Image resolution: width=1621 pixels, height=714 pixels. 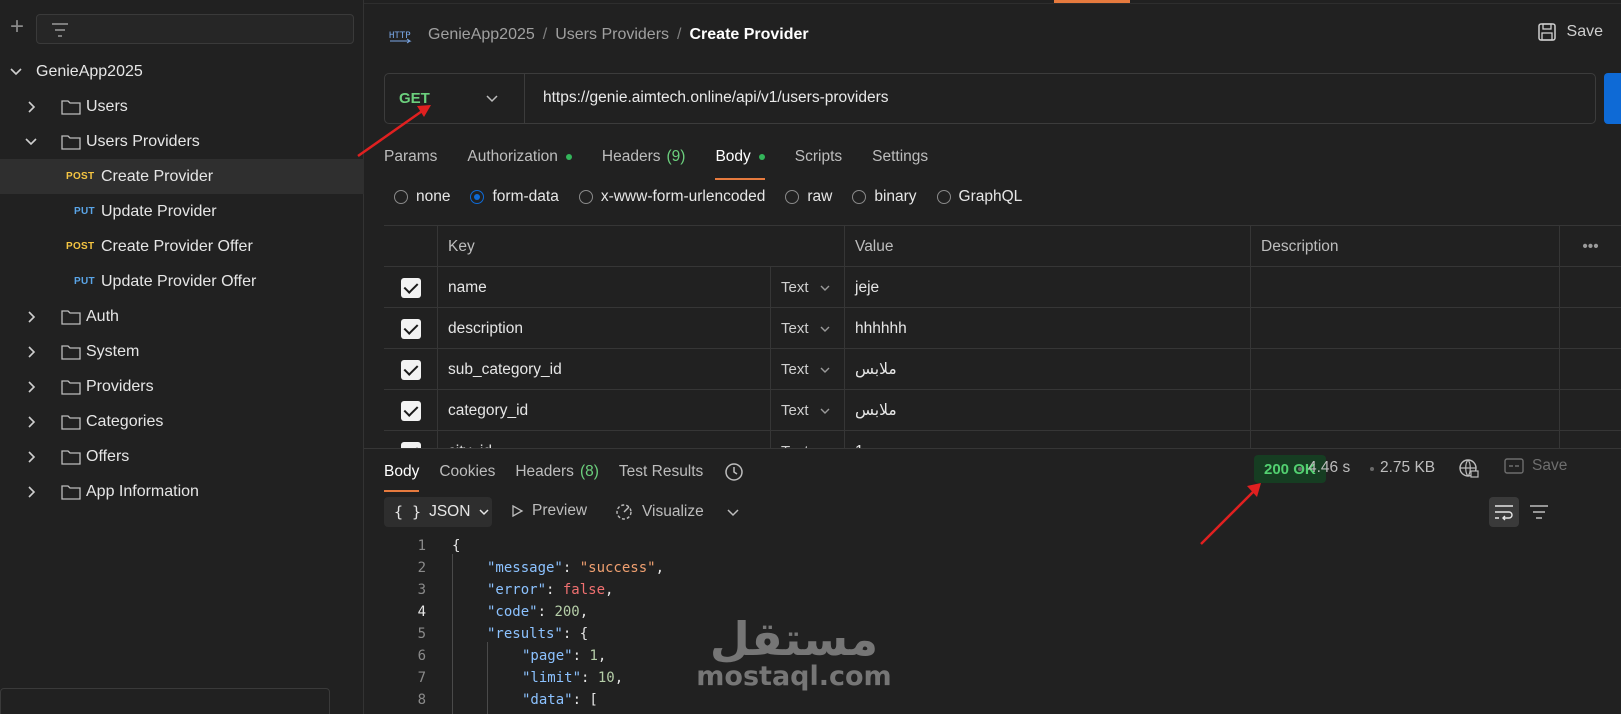 What do you see at coordinates (589, 678) in the screenshot?
I see `code-token: :` at bounding box center [589, 678].